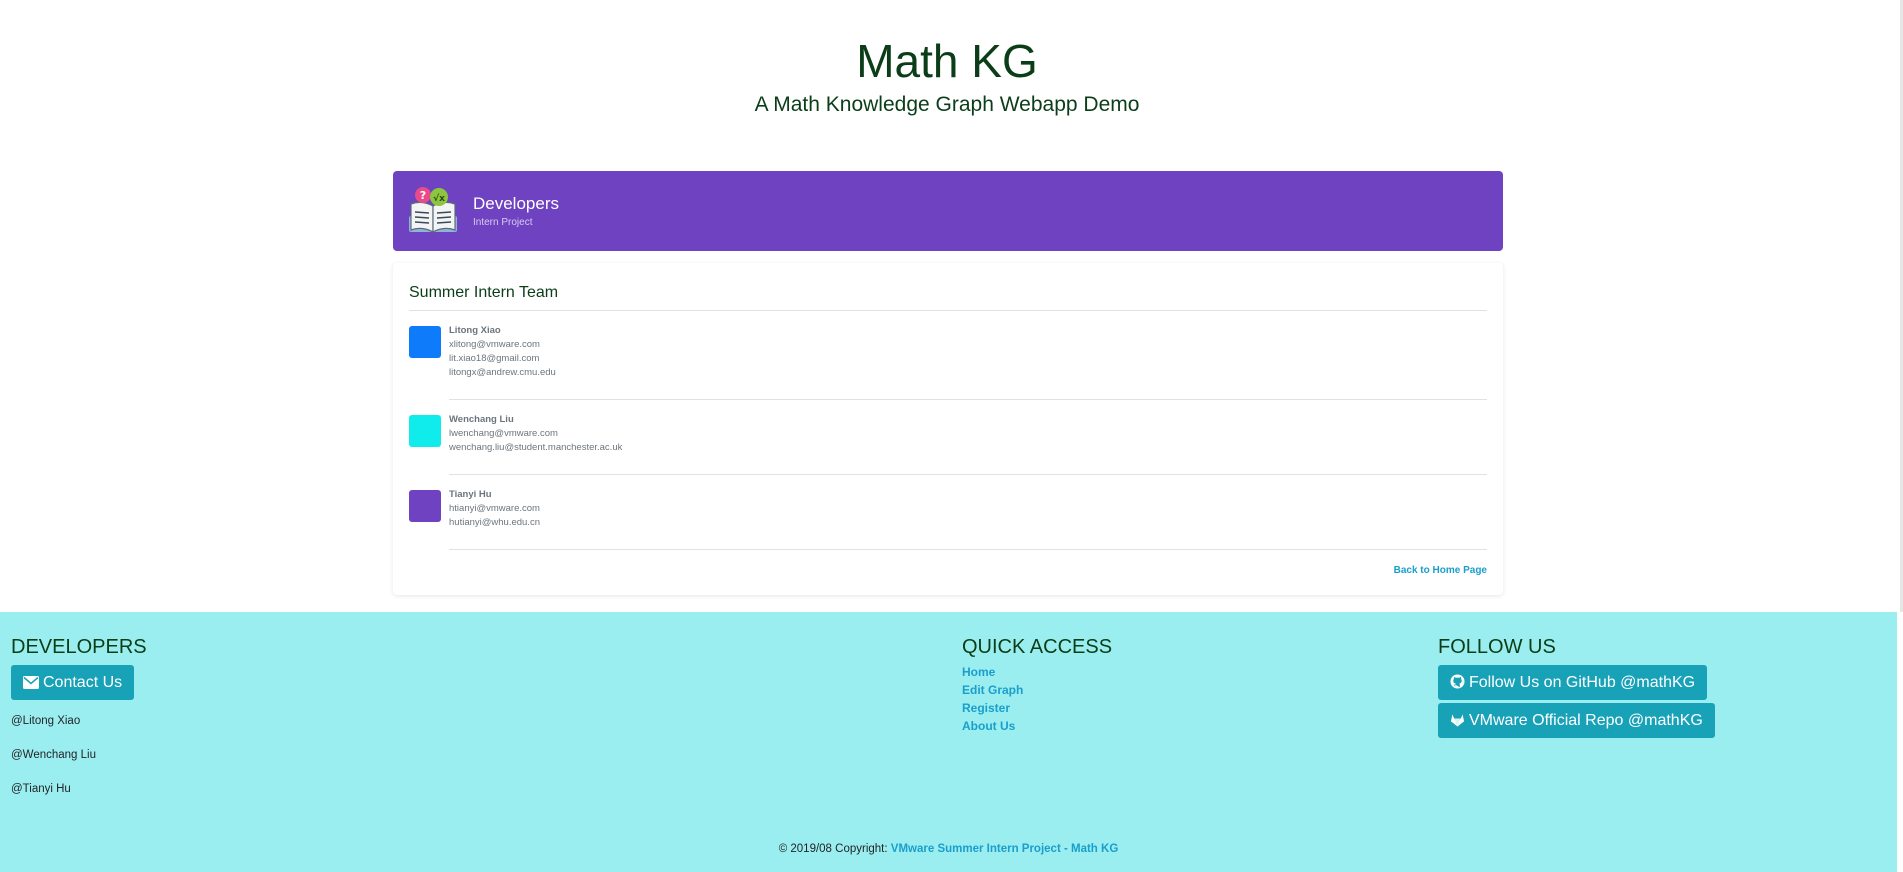 The height and width of the screenshot is (872, 1903). What do you see at coordinates (833, 849) in the screenshot?
I see `copyright-text: © 2019/08 Copyright:` at bounding box center [833, 849].